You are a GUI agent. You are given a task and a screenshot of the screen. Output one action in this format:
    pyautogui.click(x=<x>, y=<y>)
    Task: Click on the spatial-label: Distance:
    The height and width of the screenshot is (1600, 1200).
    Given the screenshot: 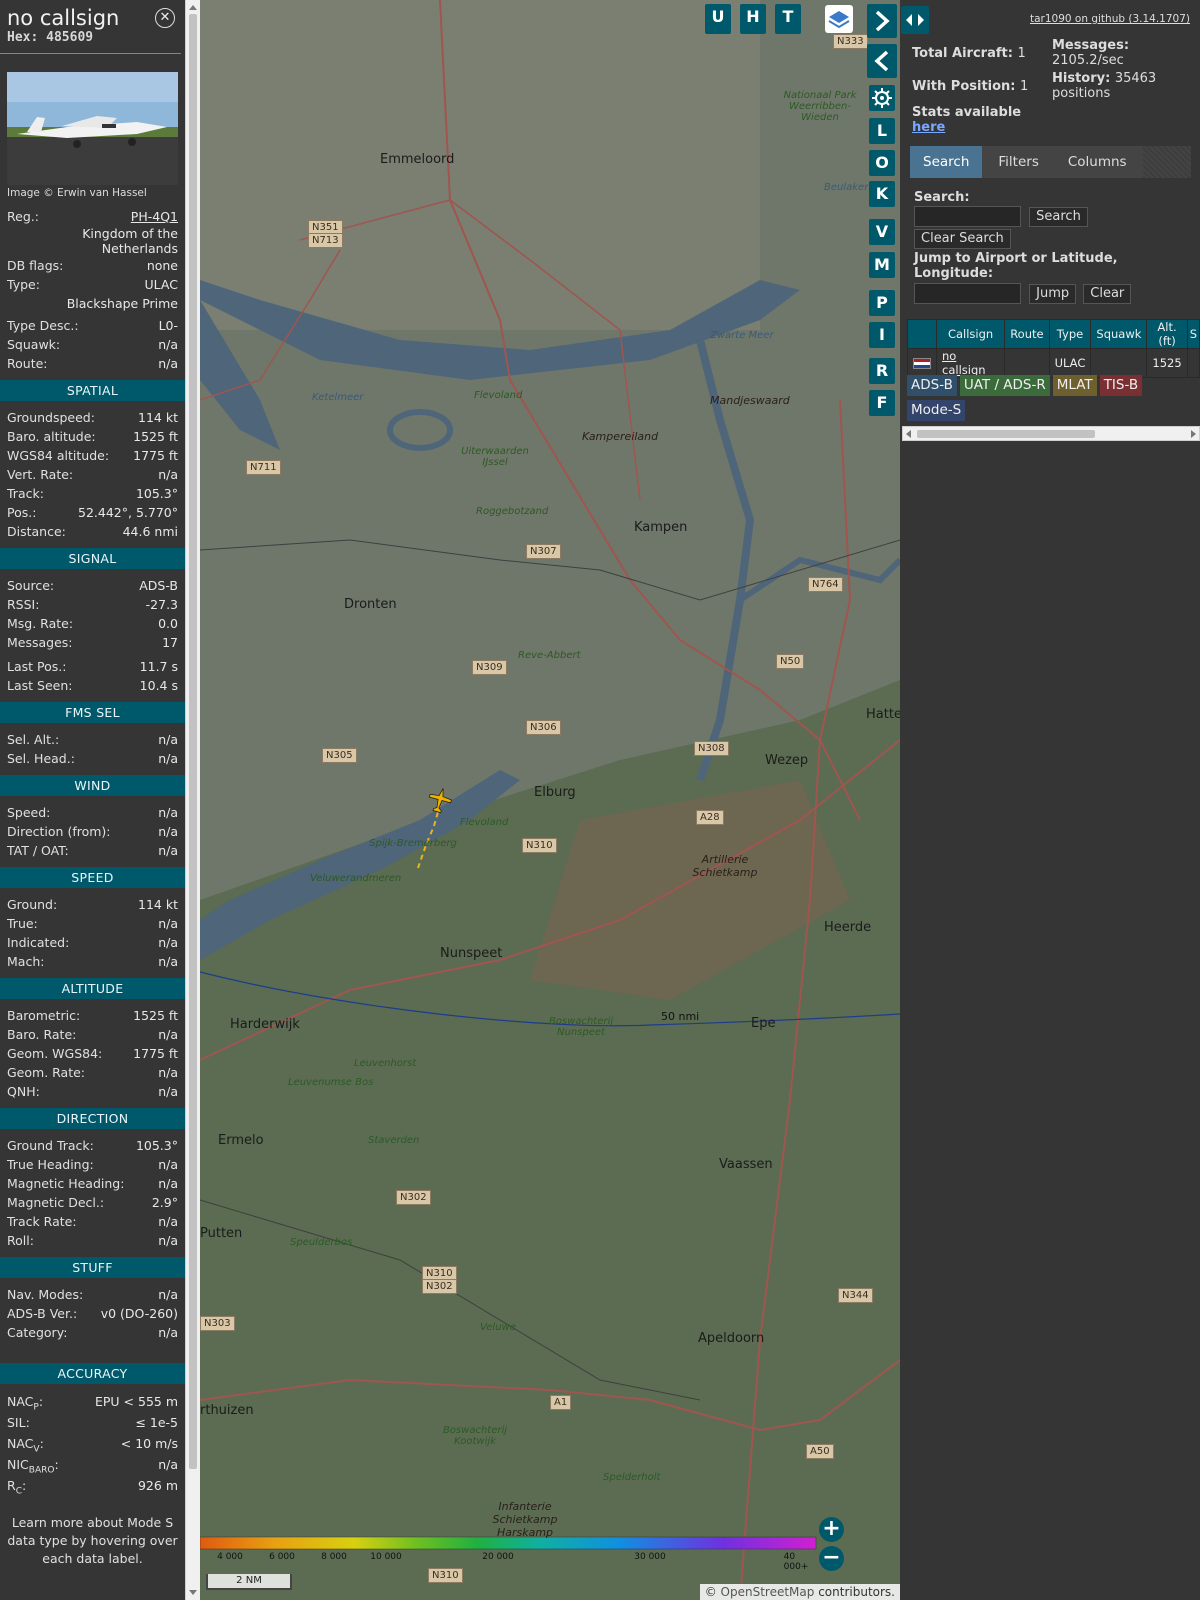 What is the action you would take?
    pyautogui.click(x=36, y=531)
    